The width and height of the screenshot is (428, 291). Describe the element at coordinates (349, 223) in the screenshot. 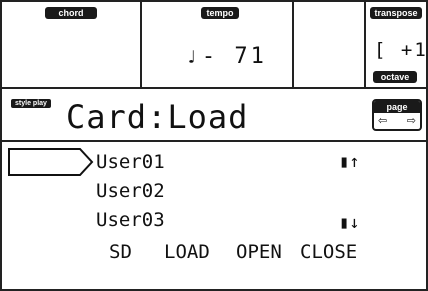

I see `scroll-down-icon: ▮↓` at that location.